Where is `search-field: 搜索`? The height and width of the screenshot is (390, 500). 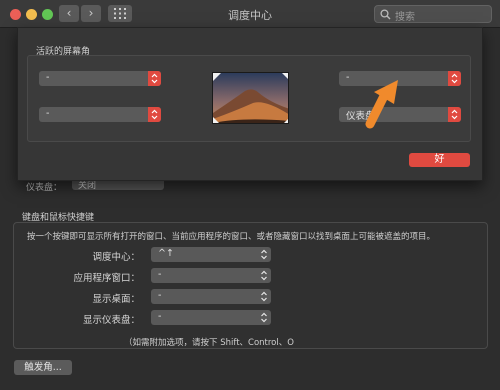 search-field: 搜索 is located at coordinates (433, 14).